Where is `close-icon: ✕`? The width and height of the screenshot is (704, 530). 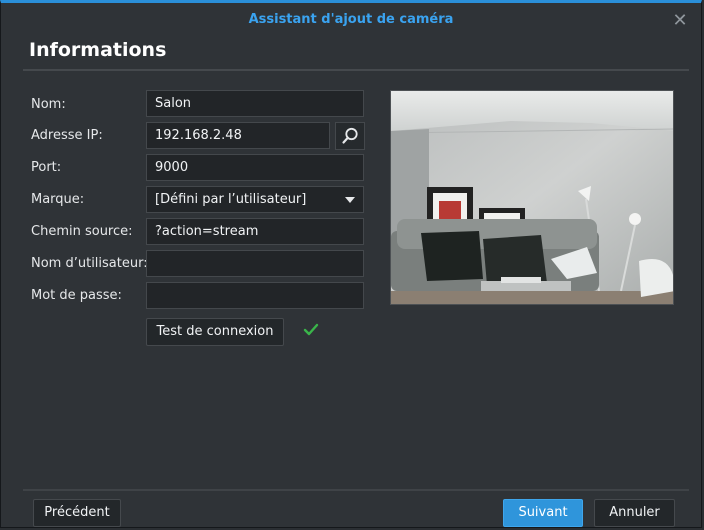
close-icon: ✕ is located at coordinates (680, 20).